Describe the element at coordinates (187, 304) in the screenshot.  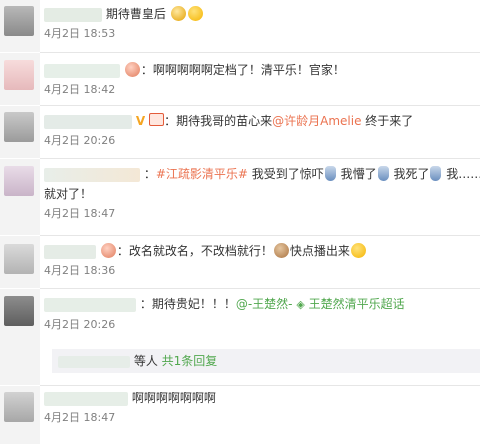
I see `comment-body: ：期待贵妃！！！` at that location.